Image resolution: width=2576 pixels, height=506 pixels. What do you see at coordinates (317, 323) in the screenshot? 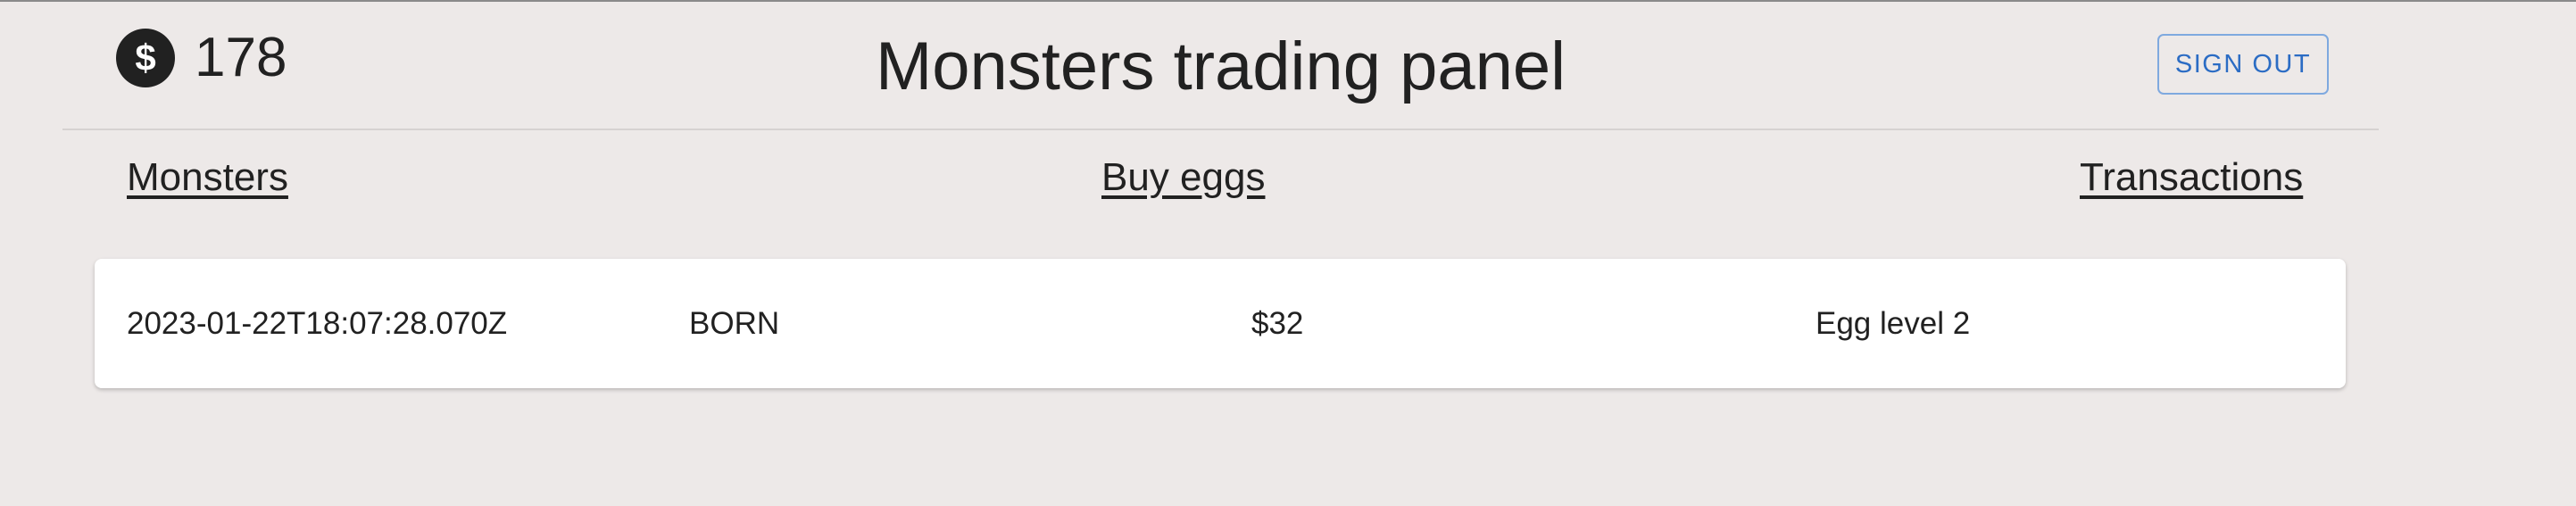
I see `transaction-timestamp: 2023-01-22T18:07:28.070Z` at bounding box center [317, 323].